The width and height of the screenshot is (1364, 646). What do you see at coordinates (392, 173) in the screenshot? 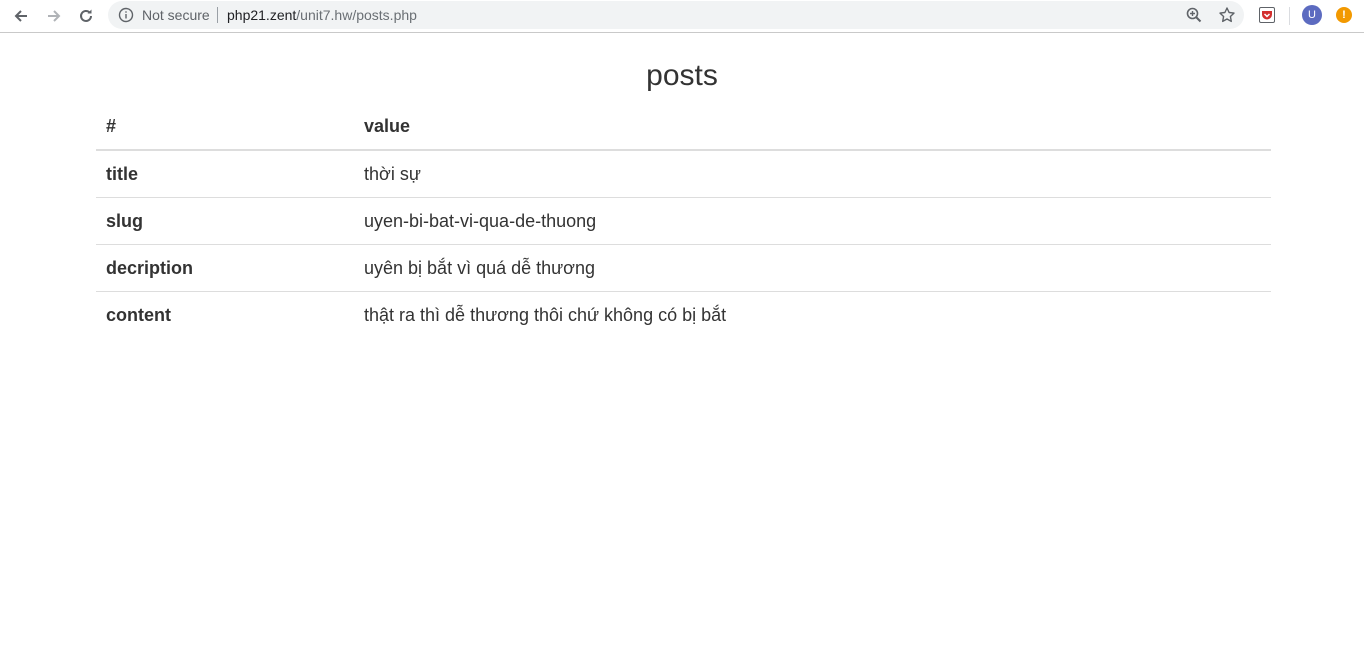
I see `row-value: thời sự` at bounding box center [392, 173].